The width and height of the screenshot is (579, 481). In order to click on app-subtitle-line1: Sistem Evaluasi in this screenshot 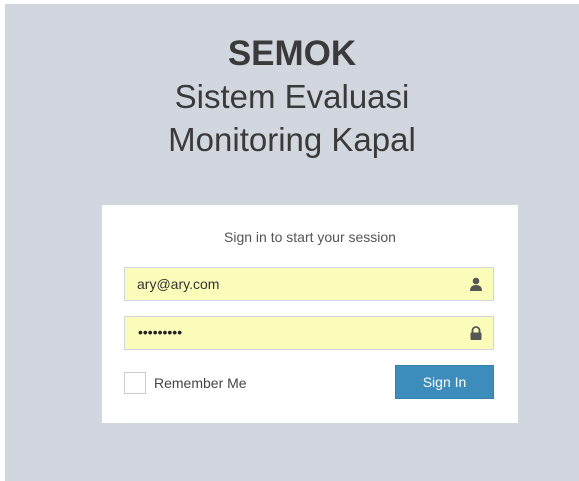, I will do `click(292, 96)`.